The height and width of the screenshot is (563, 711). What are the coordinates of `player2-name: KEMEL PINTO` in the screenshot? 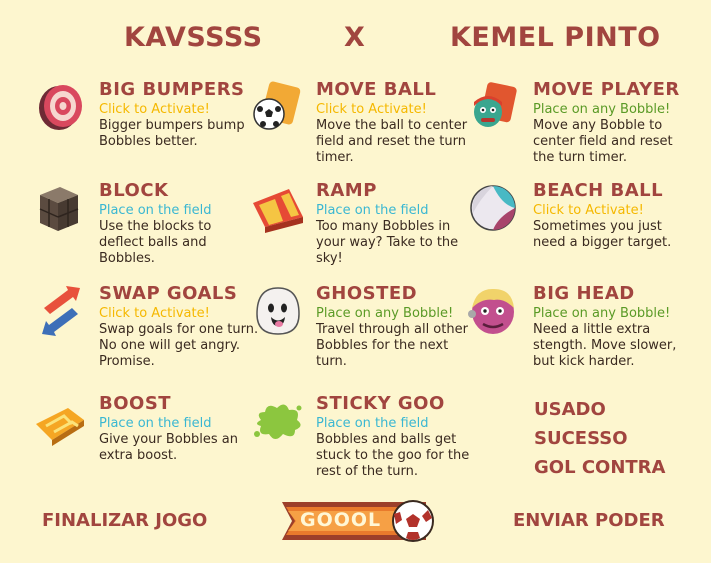 It's located at (555, 37).